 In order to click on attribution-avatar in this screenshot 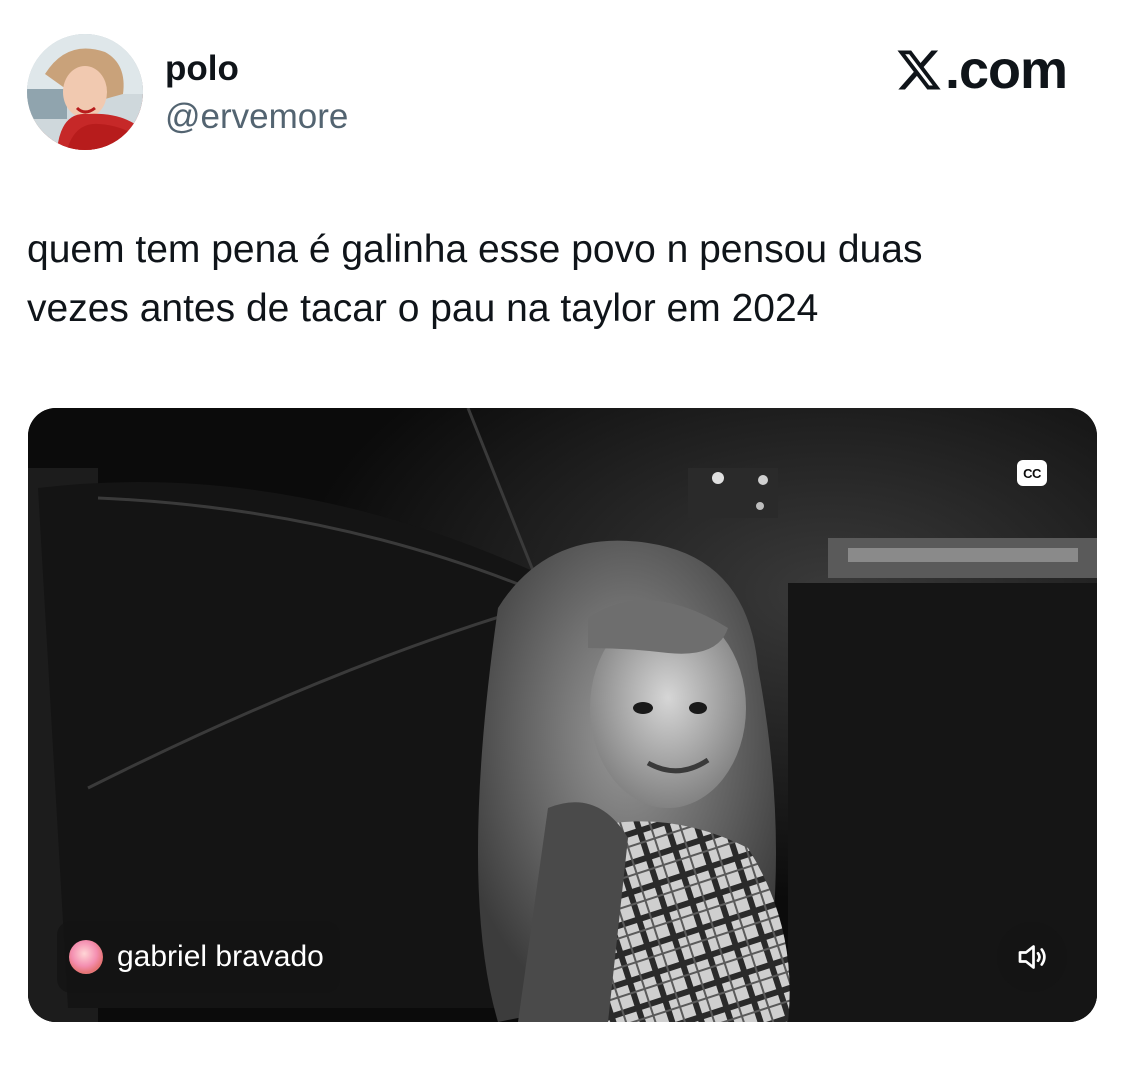, I will do `click(86, 957)`.